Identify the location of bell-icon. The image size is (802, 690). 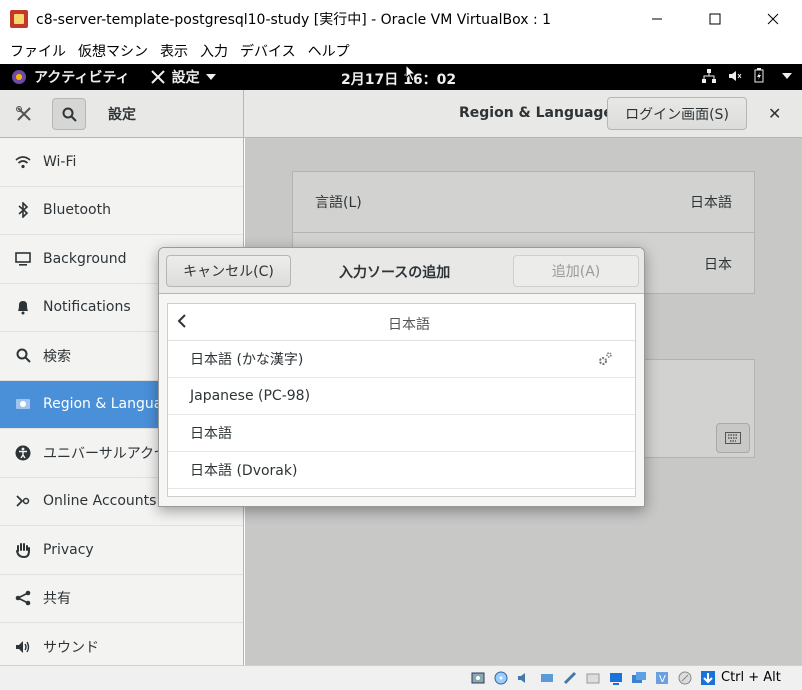
(23, 307).